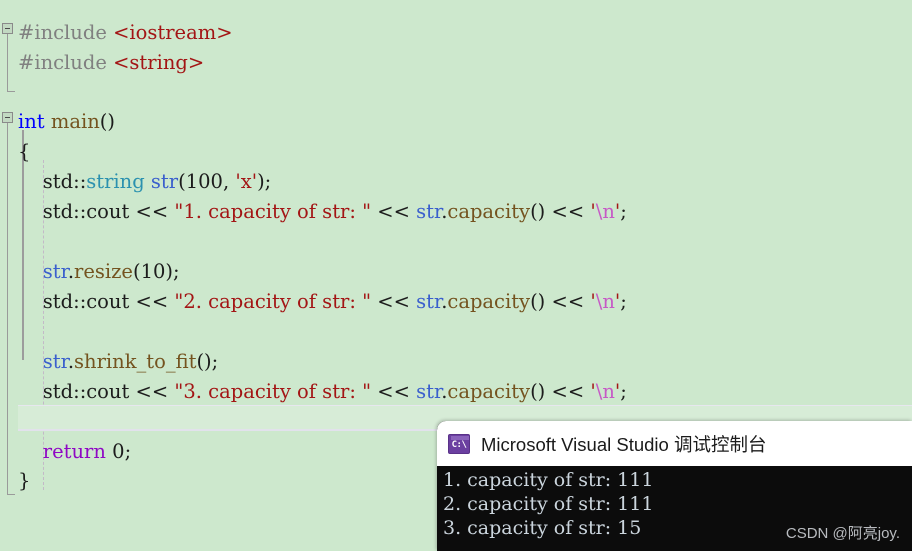  I want to click on console-cmd-icon: C:\, so click(459, 443).